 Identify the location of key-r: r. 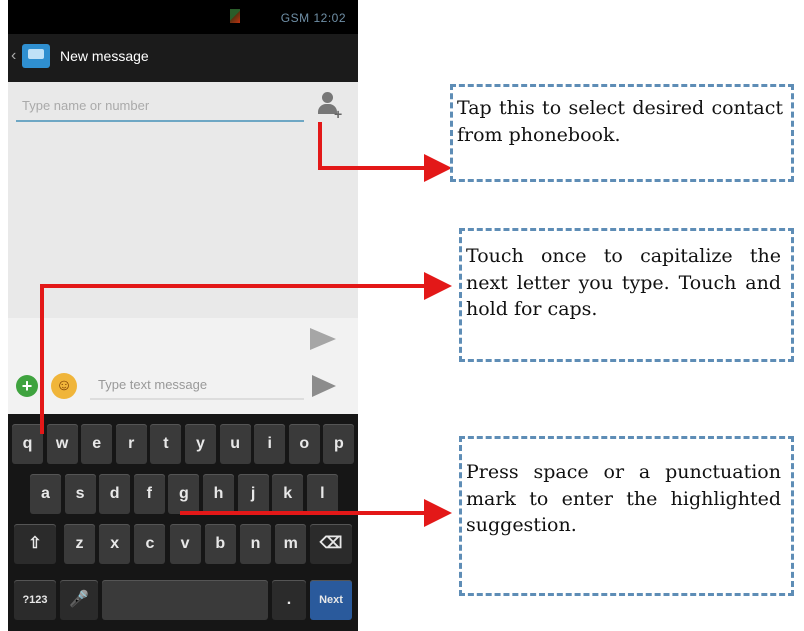
(131, 444).